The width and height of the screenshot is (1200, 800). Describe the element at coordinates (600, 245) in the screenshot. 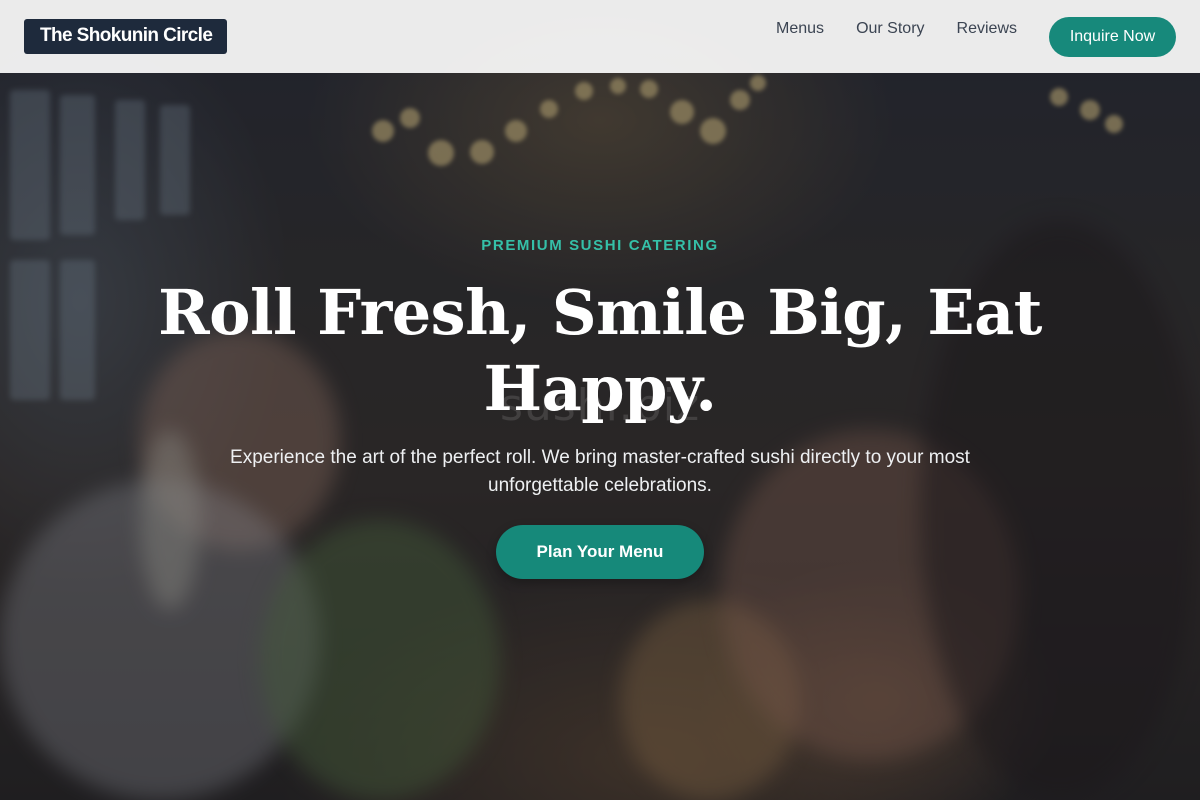

I see `hero-eyebrow: PREMIUM SUSHI CATERING` at that location.